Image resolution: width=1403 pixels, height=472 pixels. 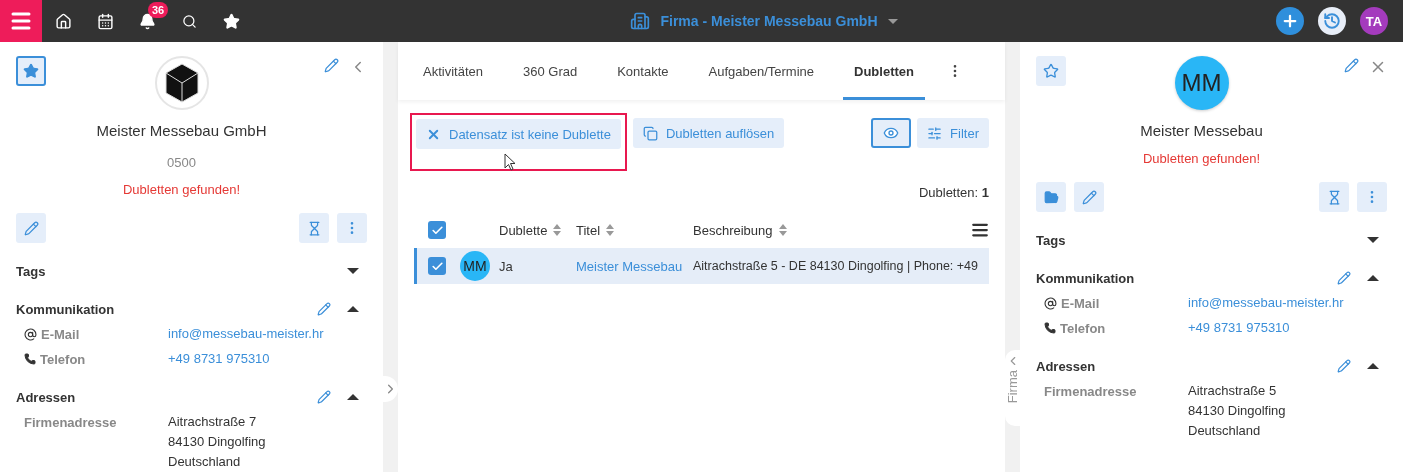 I want to click on plus-icon, so click(x=1290, y=21).